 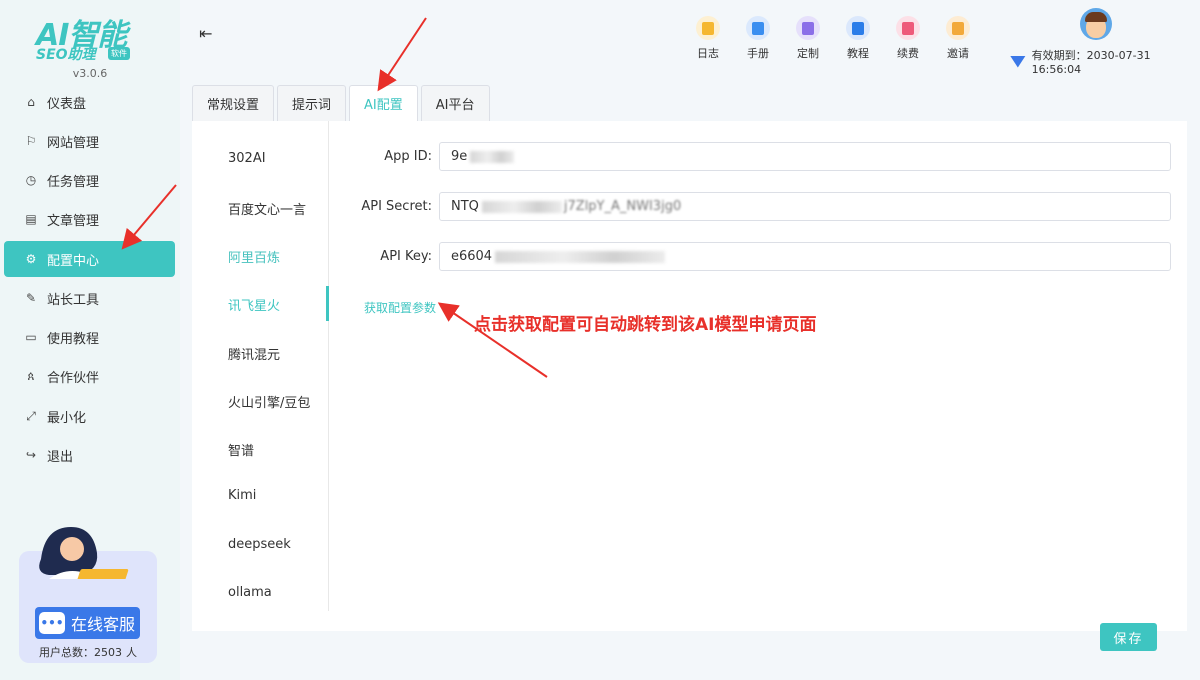 What do you see at coordinates (60, 457) in the screenshot?
I see `sidebar-item-label: 退出` at bounding box center [60, 457].